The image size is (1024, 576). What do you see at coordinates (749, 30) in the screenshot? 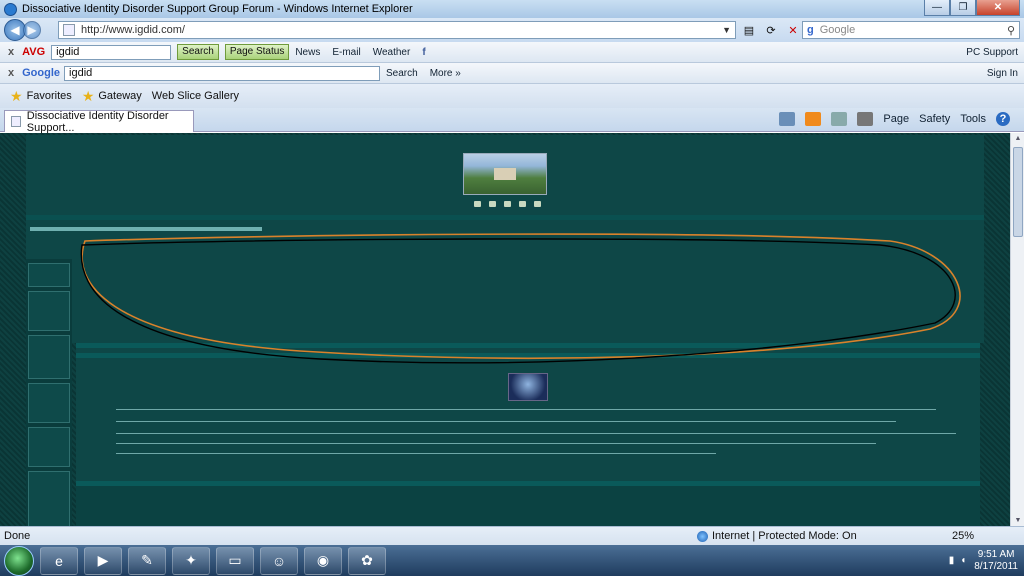
I see `compatibility-icon: ▤` at bounding box center [749, 30].